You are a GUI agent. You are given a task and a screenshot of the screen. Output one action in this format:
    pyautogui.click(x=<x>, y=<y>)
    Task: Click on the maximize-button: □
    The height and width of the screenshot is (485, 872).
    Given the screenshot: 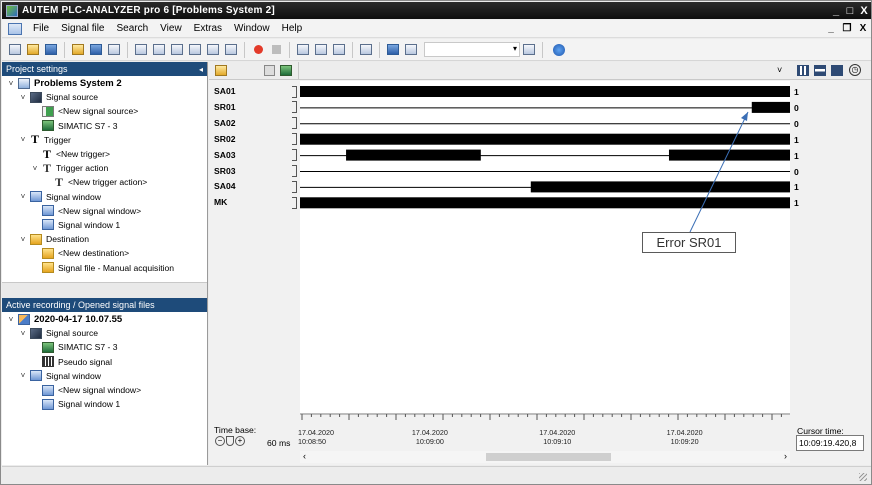 What is the action you would take?
    pyautogui.click(x=850, y=11)
    